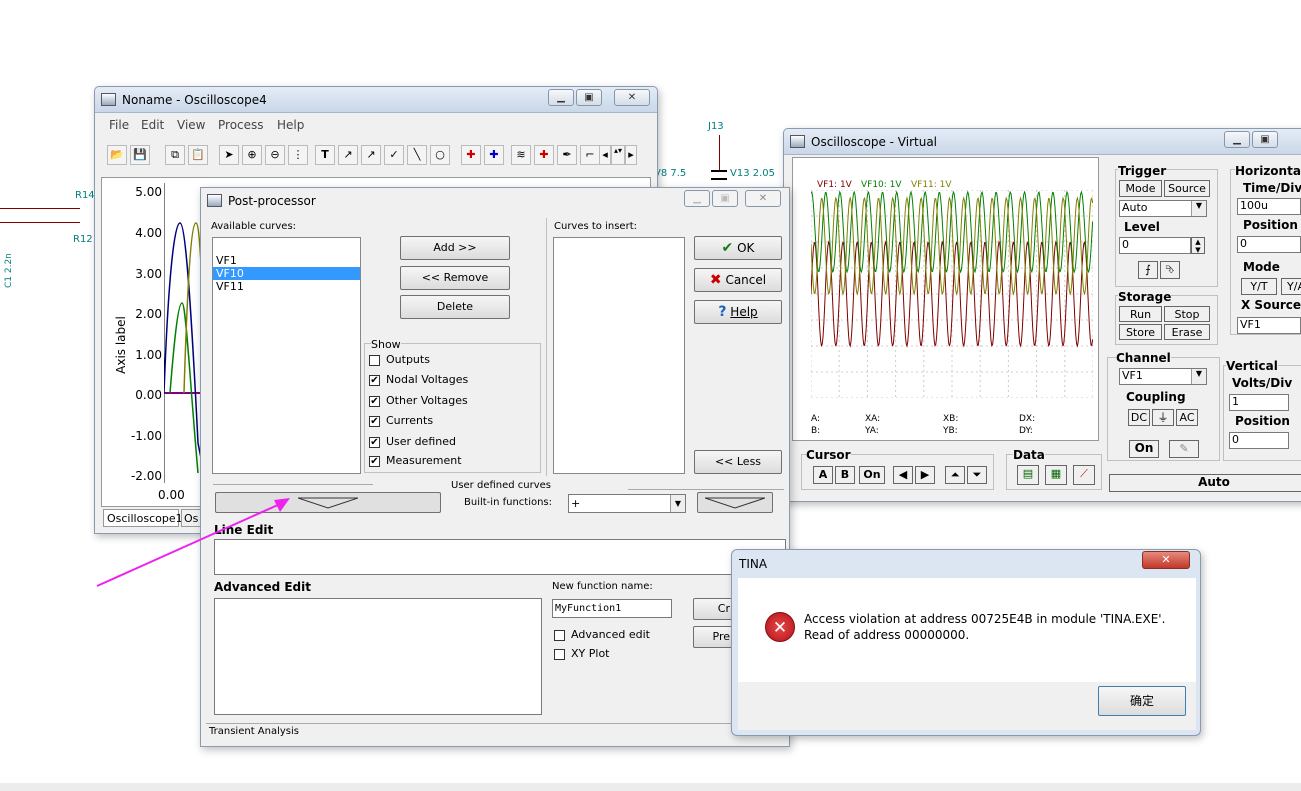  Describe the element at coordinates (1163, 208) in the screenshot. I see `trigger-mode-select: Auto ▼` at that location.